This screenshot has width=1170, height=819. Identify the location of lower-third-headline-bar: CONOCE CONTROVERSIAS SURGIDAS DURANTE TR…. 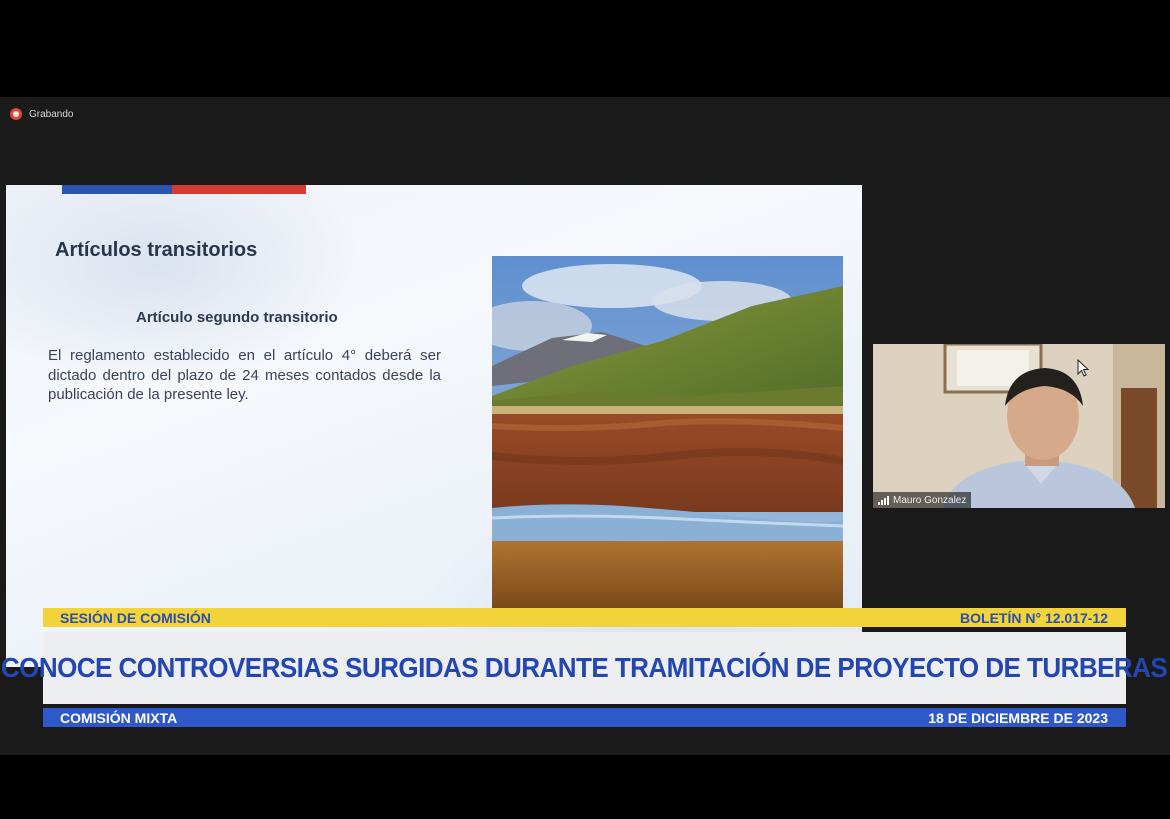
(584, 668).